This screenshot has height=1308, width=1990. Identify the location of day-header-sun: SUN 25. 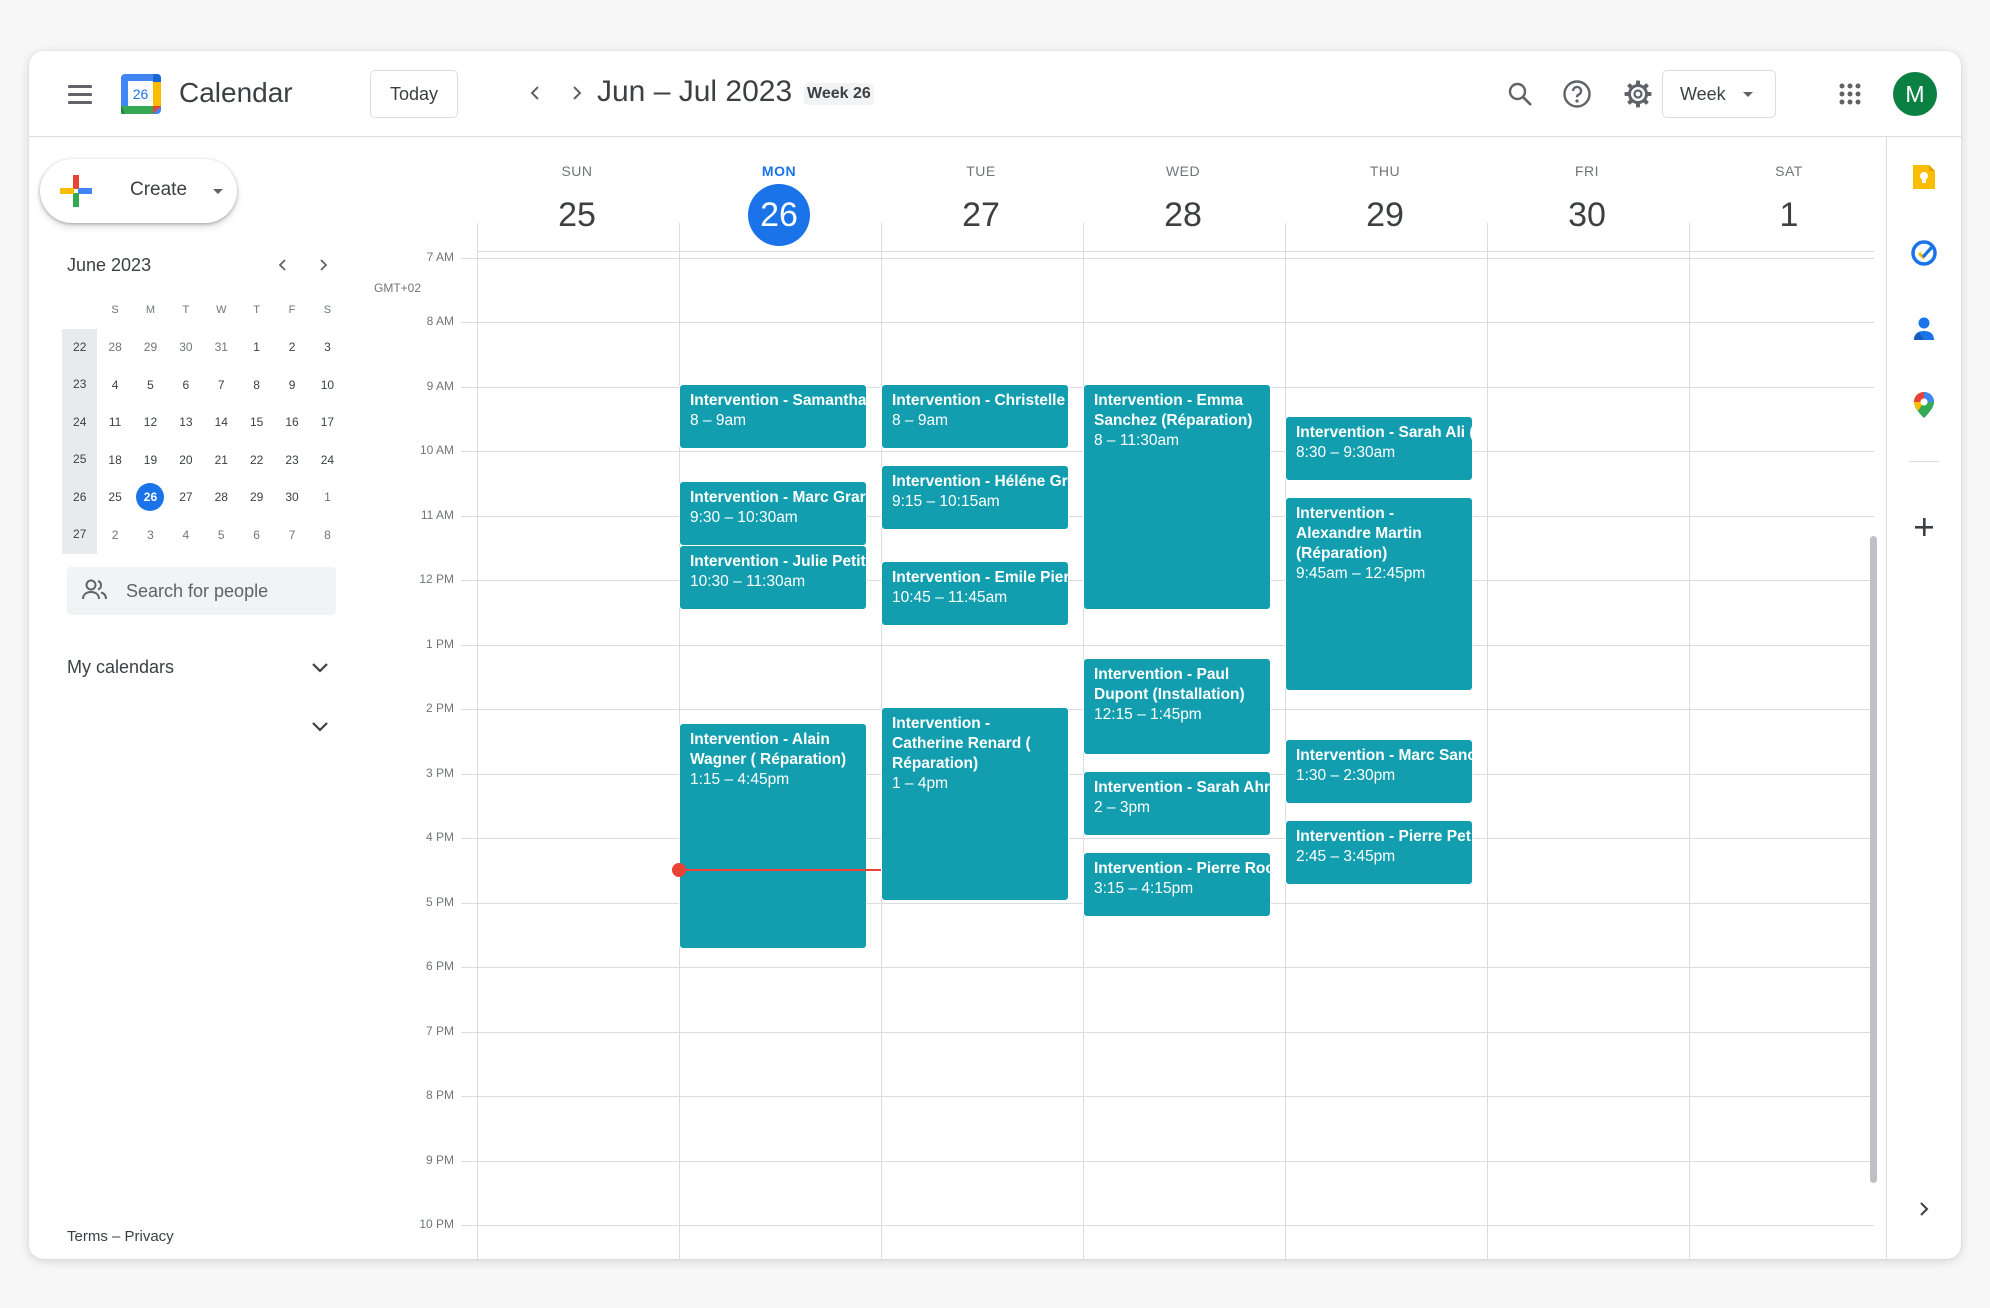
(577, 192).